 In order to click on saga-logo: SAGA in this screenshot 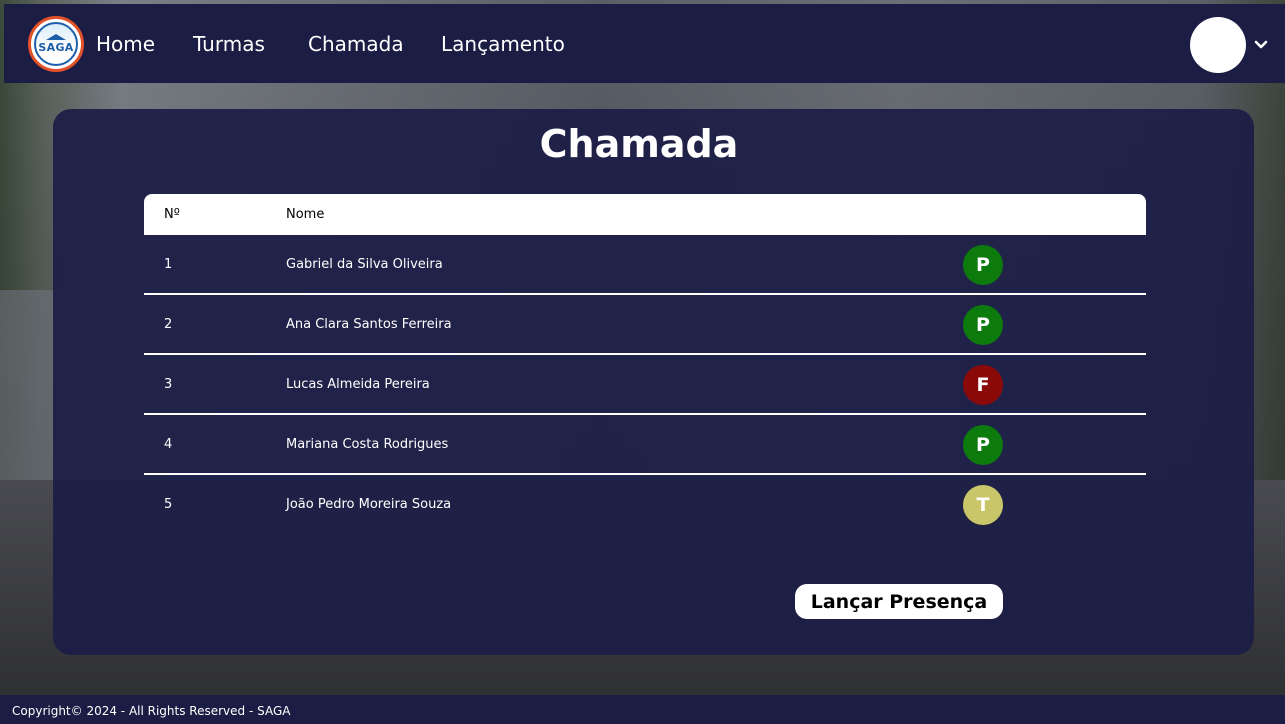, I will do `click(56, 44)`.